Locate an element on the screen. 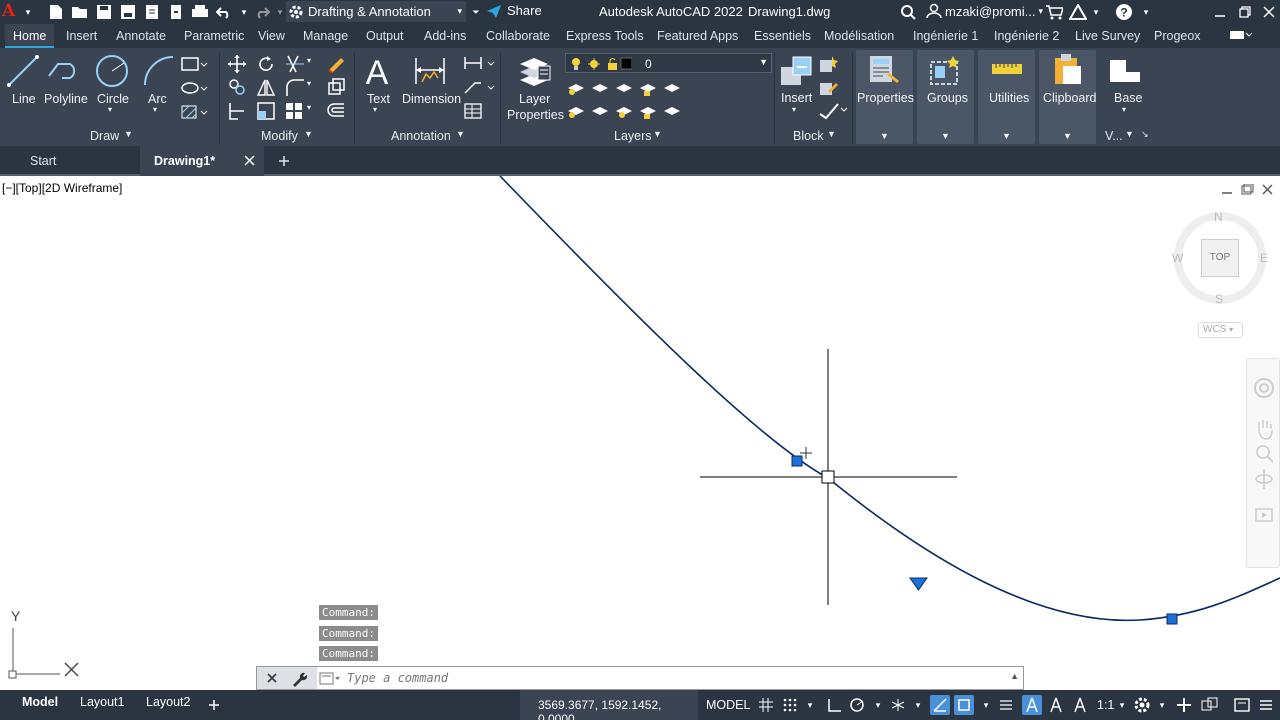 The height and width of the screenshot is (720, 1280). open-file-icon is located at coordinates (80, 12).